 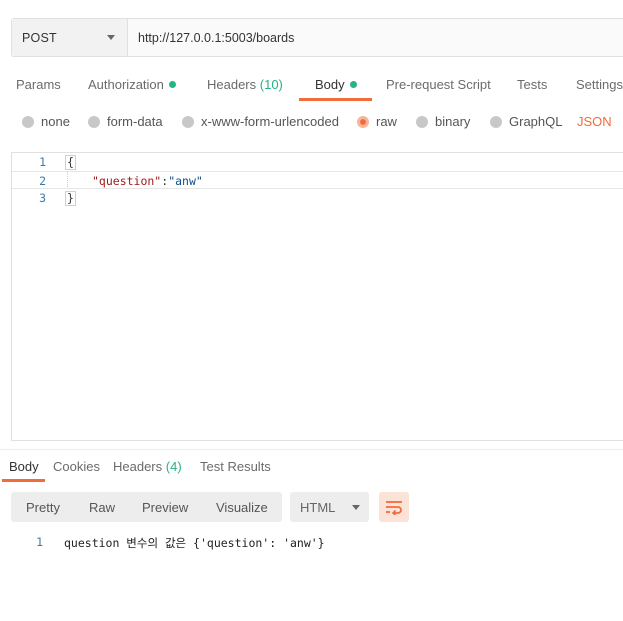 What do you see at coordinates (173, 466) in the screenshot?
I see `response-tab-headers-count: (4)` at bounding box center [173, 466].